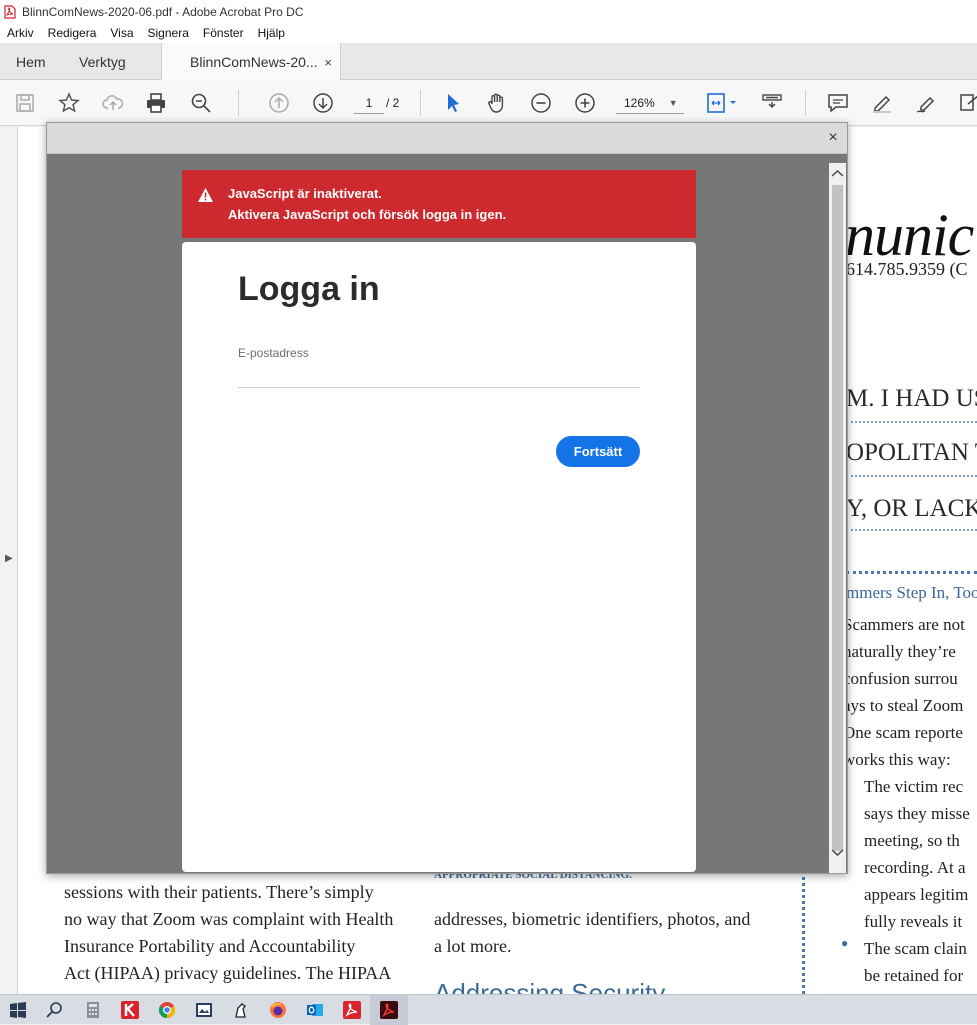  Describe the element at coordinates (130, 1010) in the screenshot. I see `k-app-icon` at that location.